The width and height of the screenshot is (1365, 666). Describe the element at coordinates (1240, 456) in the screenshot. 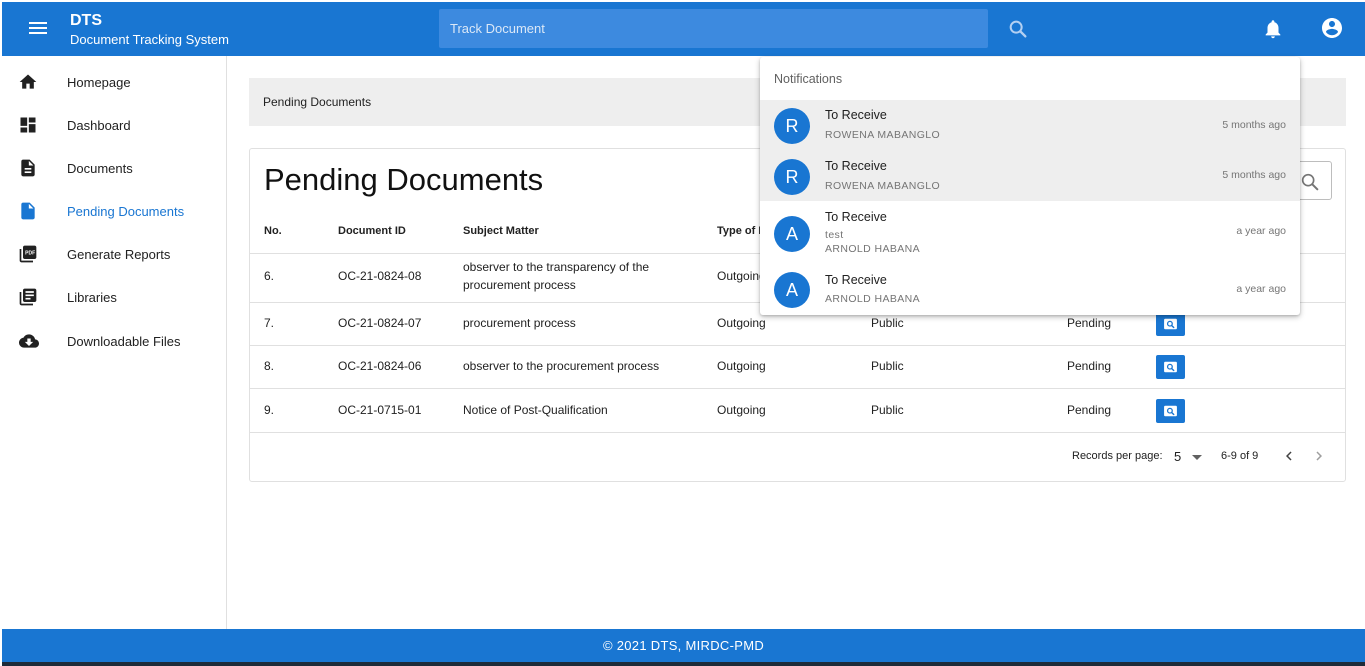

I see `page-range: 6-9 of 9` at that location.